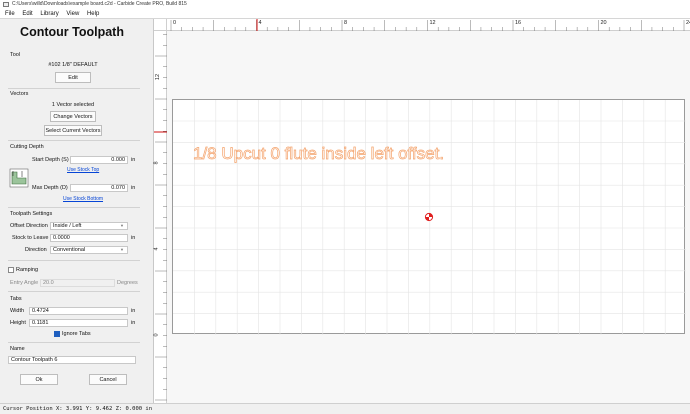  What do you see at coordinates (72, 32) in the screenshot?
I see `panel-title: Contour Toolpath` at bounding box center [72, 32].